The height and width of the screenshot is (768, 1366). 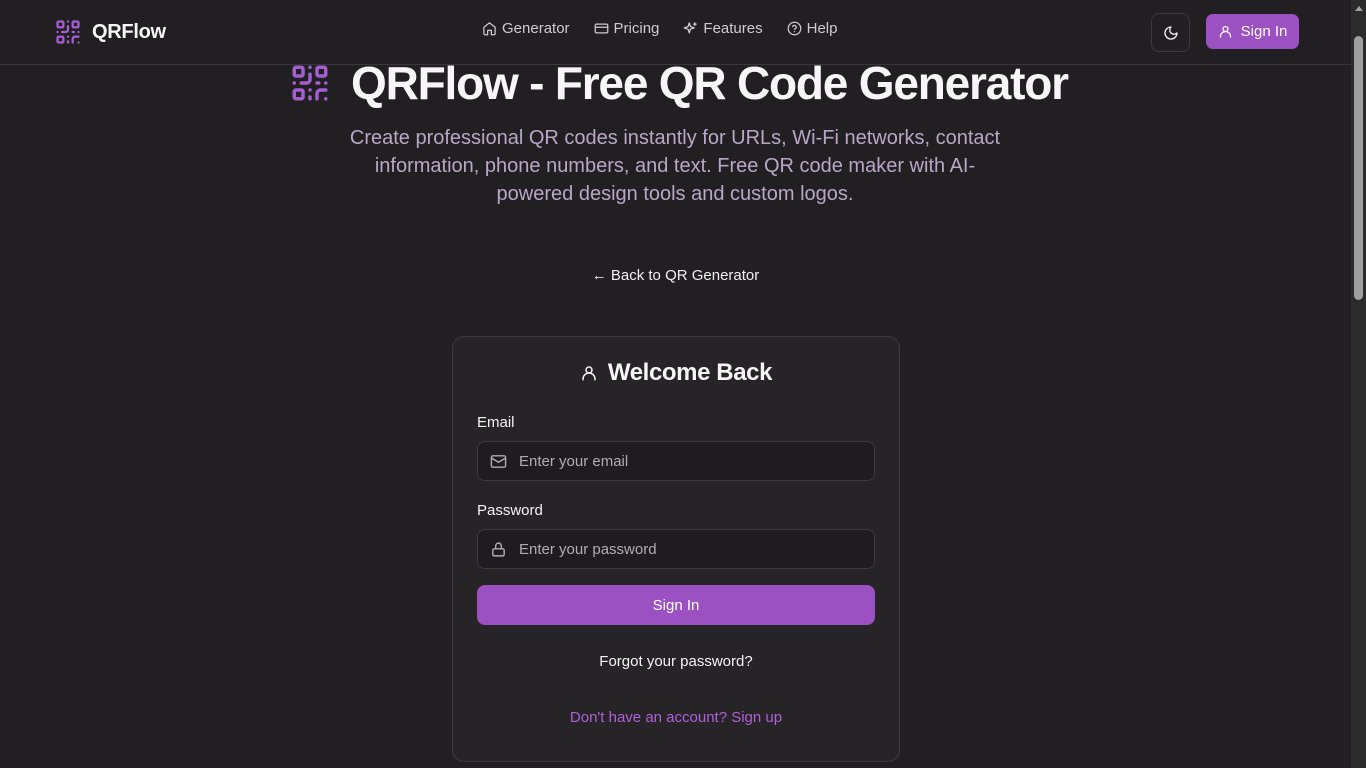 I want to click on back-to-generator-link: ← Back to QR Generator, so click(x=675, y=275).